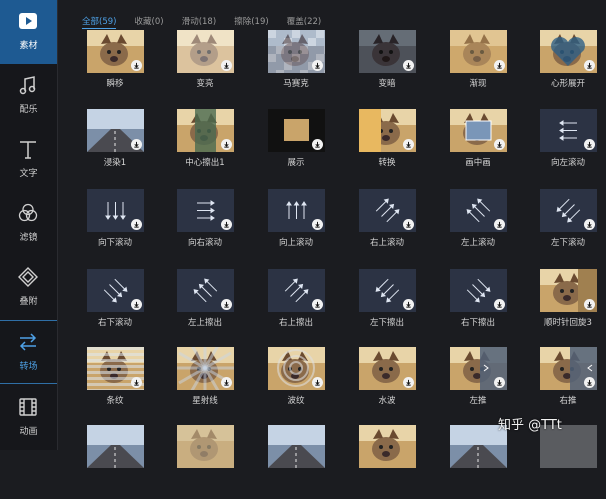 The height and width of the screenshot is (499, 606). Describe the element at coordinates (115, 401) in the screenshot. I see `transition-label: 条纹` at that location.